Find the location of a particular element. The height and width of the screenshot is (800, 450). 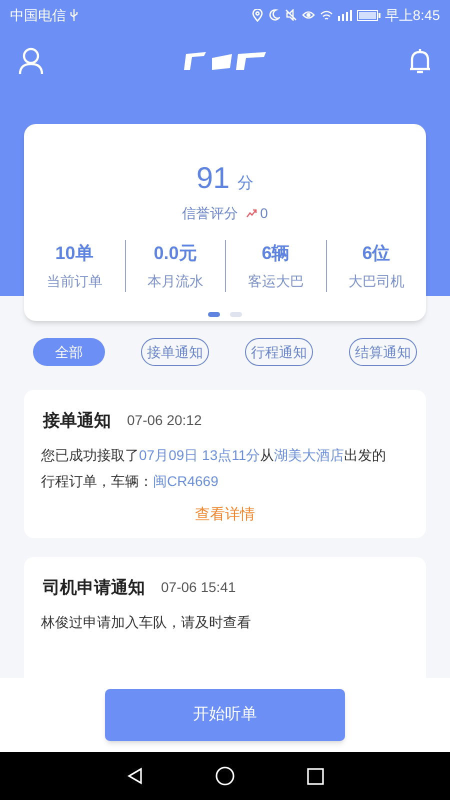

score-value: 91 is located at coordinates (213, 179).